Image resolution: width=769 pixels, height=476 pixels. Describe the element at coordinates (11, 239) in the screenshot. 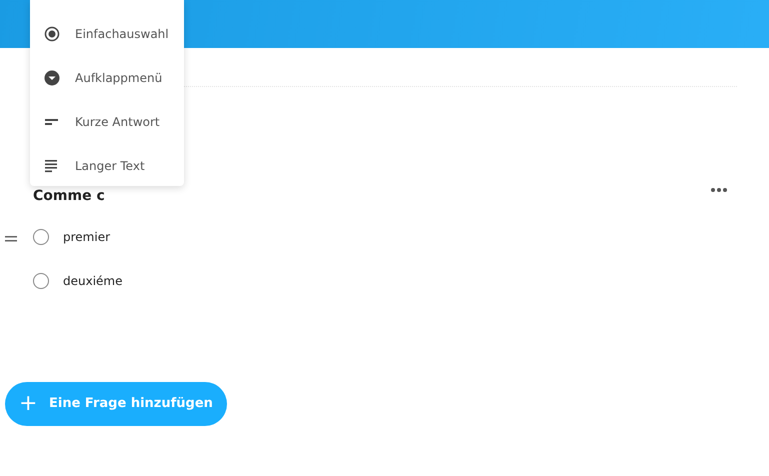

I see `drag-handle-icon` at that location.